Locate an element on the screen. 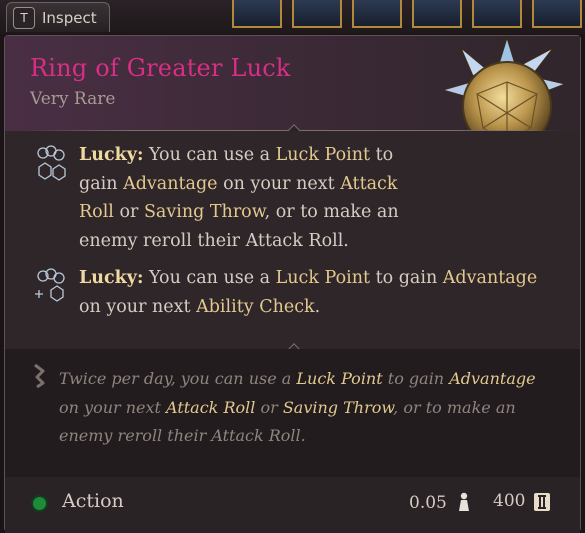  lucky-dice-plus-icon is located at coordinates (50, 285).